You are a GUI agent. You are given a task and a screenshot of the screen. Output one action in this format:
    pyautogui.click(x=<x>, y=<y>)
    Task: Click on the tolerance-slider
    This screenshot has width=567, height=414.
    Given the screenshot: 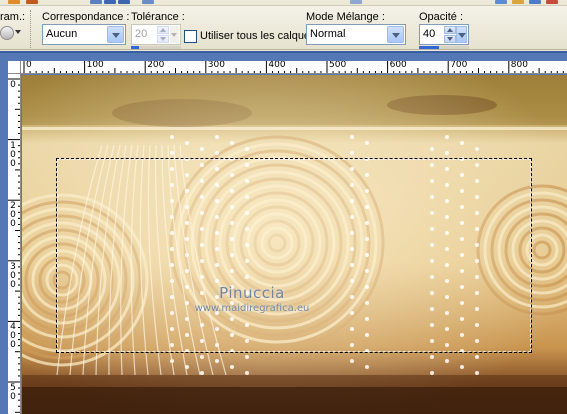 What is the action you would take?
    pyautogui.click(x=156, y=47)
    